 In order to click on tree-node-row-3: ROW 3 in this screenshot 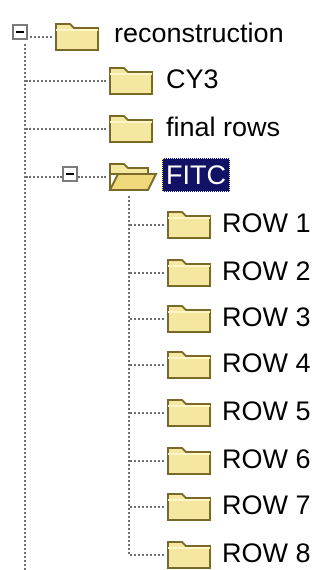, I will do `click(266, 317)`.